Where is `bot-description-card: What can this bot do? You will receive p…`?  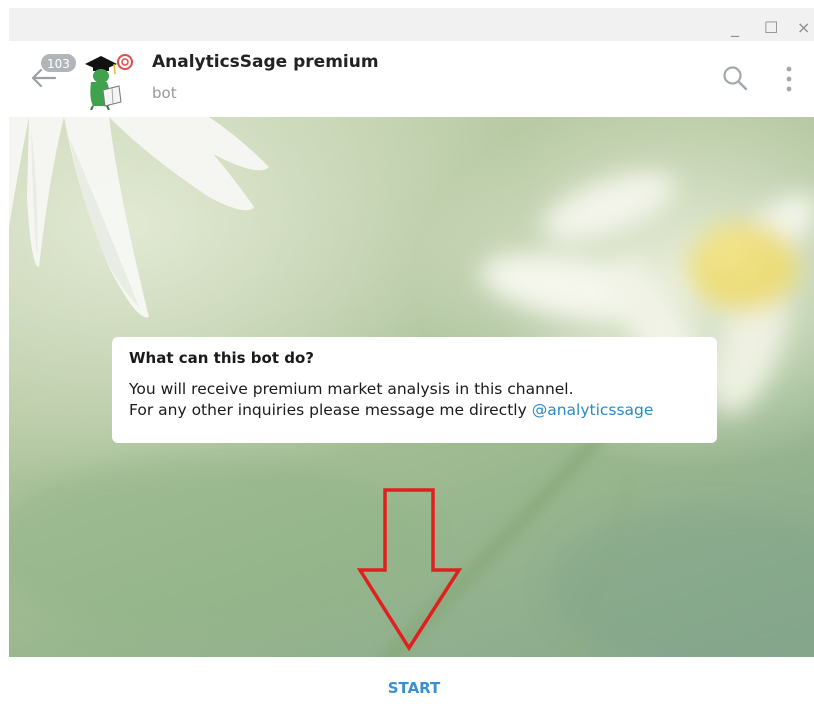 bot-description-card: What can this bot do? You will receive p… is located at coordinates (414, 390).